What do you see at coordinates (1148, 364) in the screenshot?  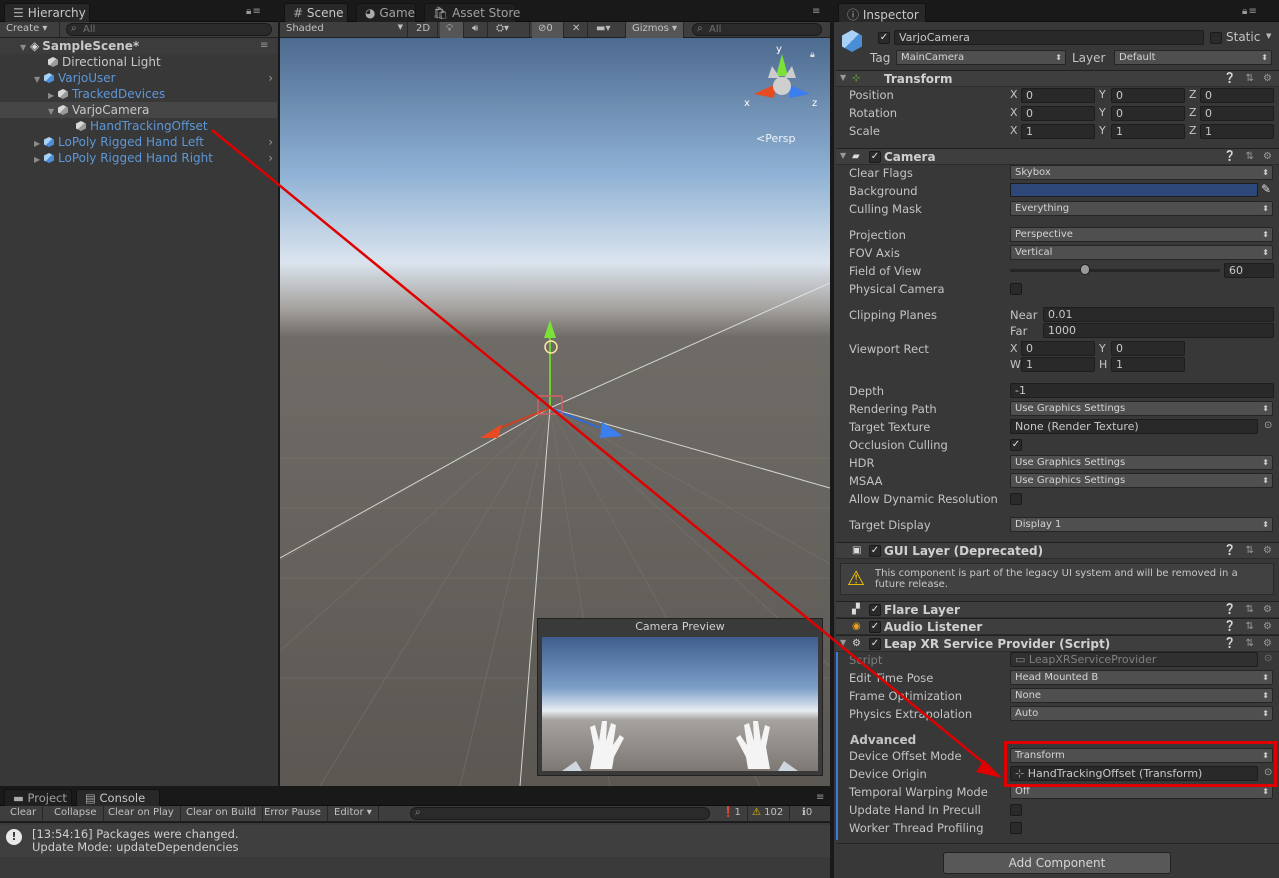 I see `viewport-h-field: 1` at bounding box center [1148, 364].